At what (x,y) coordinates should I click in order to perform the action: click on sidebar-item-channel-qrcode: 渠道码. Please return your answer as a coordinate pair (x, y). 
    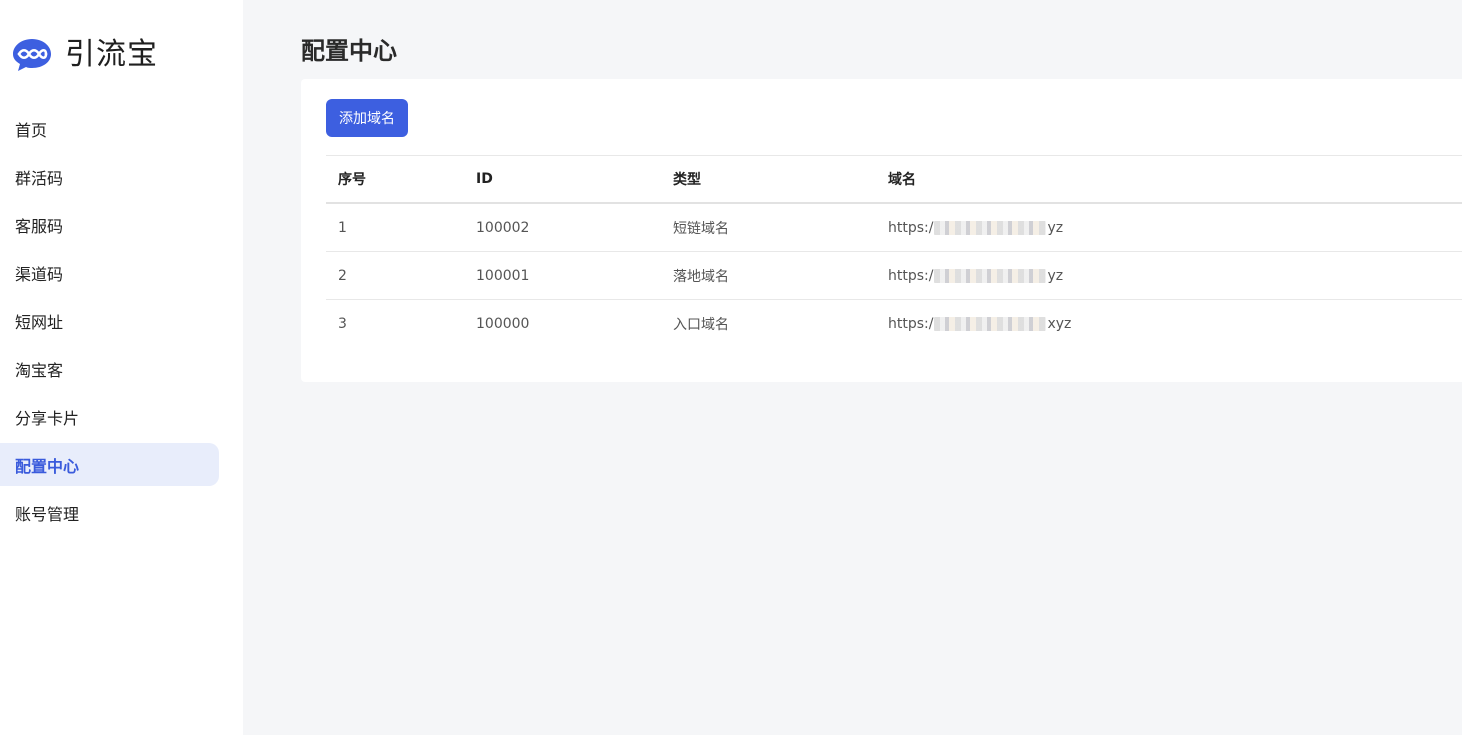
    Looking at the image, I should click on (109, 272).